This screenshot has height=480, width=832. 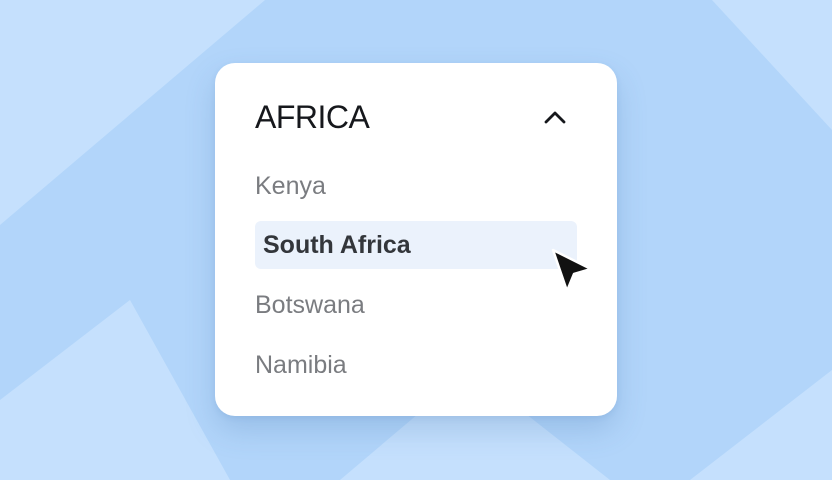 What do you see at coordinates (310, 305) in the screenshot?
I see `option-label: Botswana` at bounding box center [310, 305].